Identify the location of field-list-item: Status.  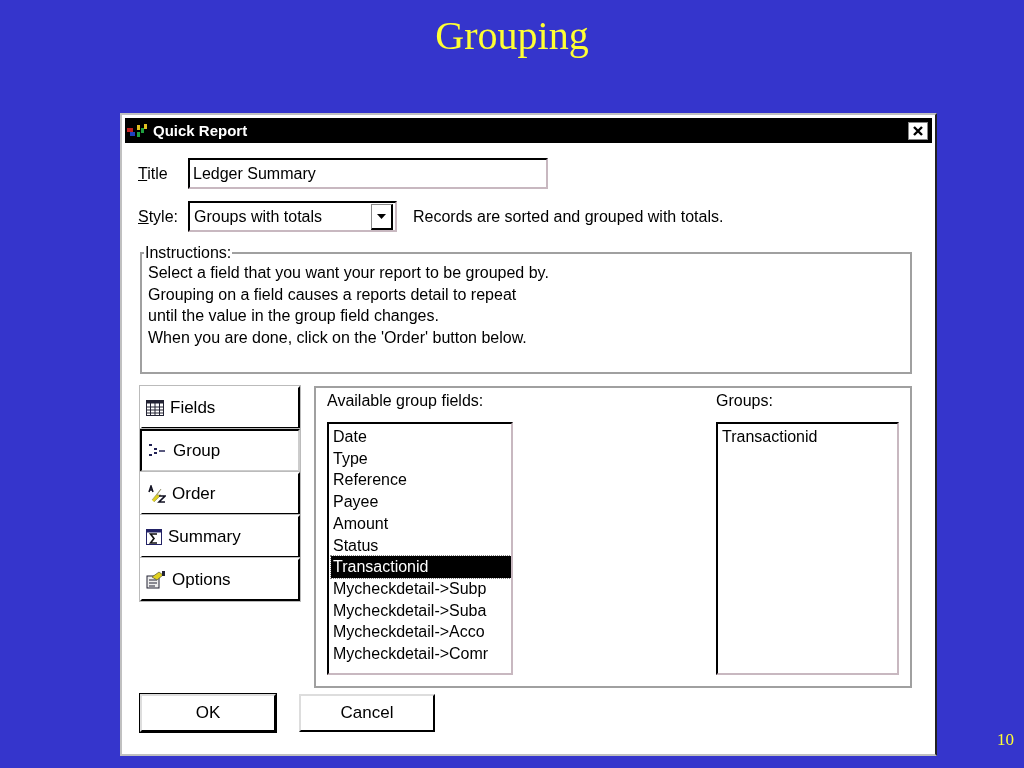
(421, 545).